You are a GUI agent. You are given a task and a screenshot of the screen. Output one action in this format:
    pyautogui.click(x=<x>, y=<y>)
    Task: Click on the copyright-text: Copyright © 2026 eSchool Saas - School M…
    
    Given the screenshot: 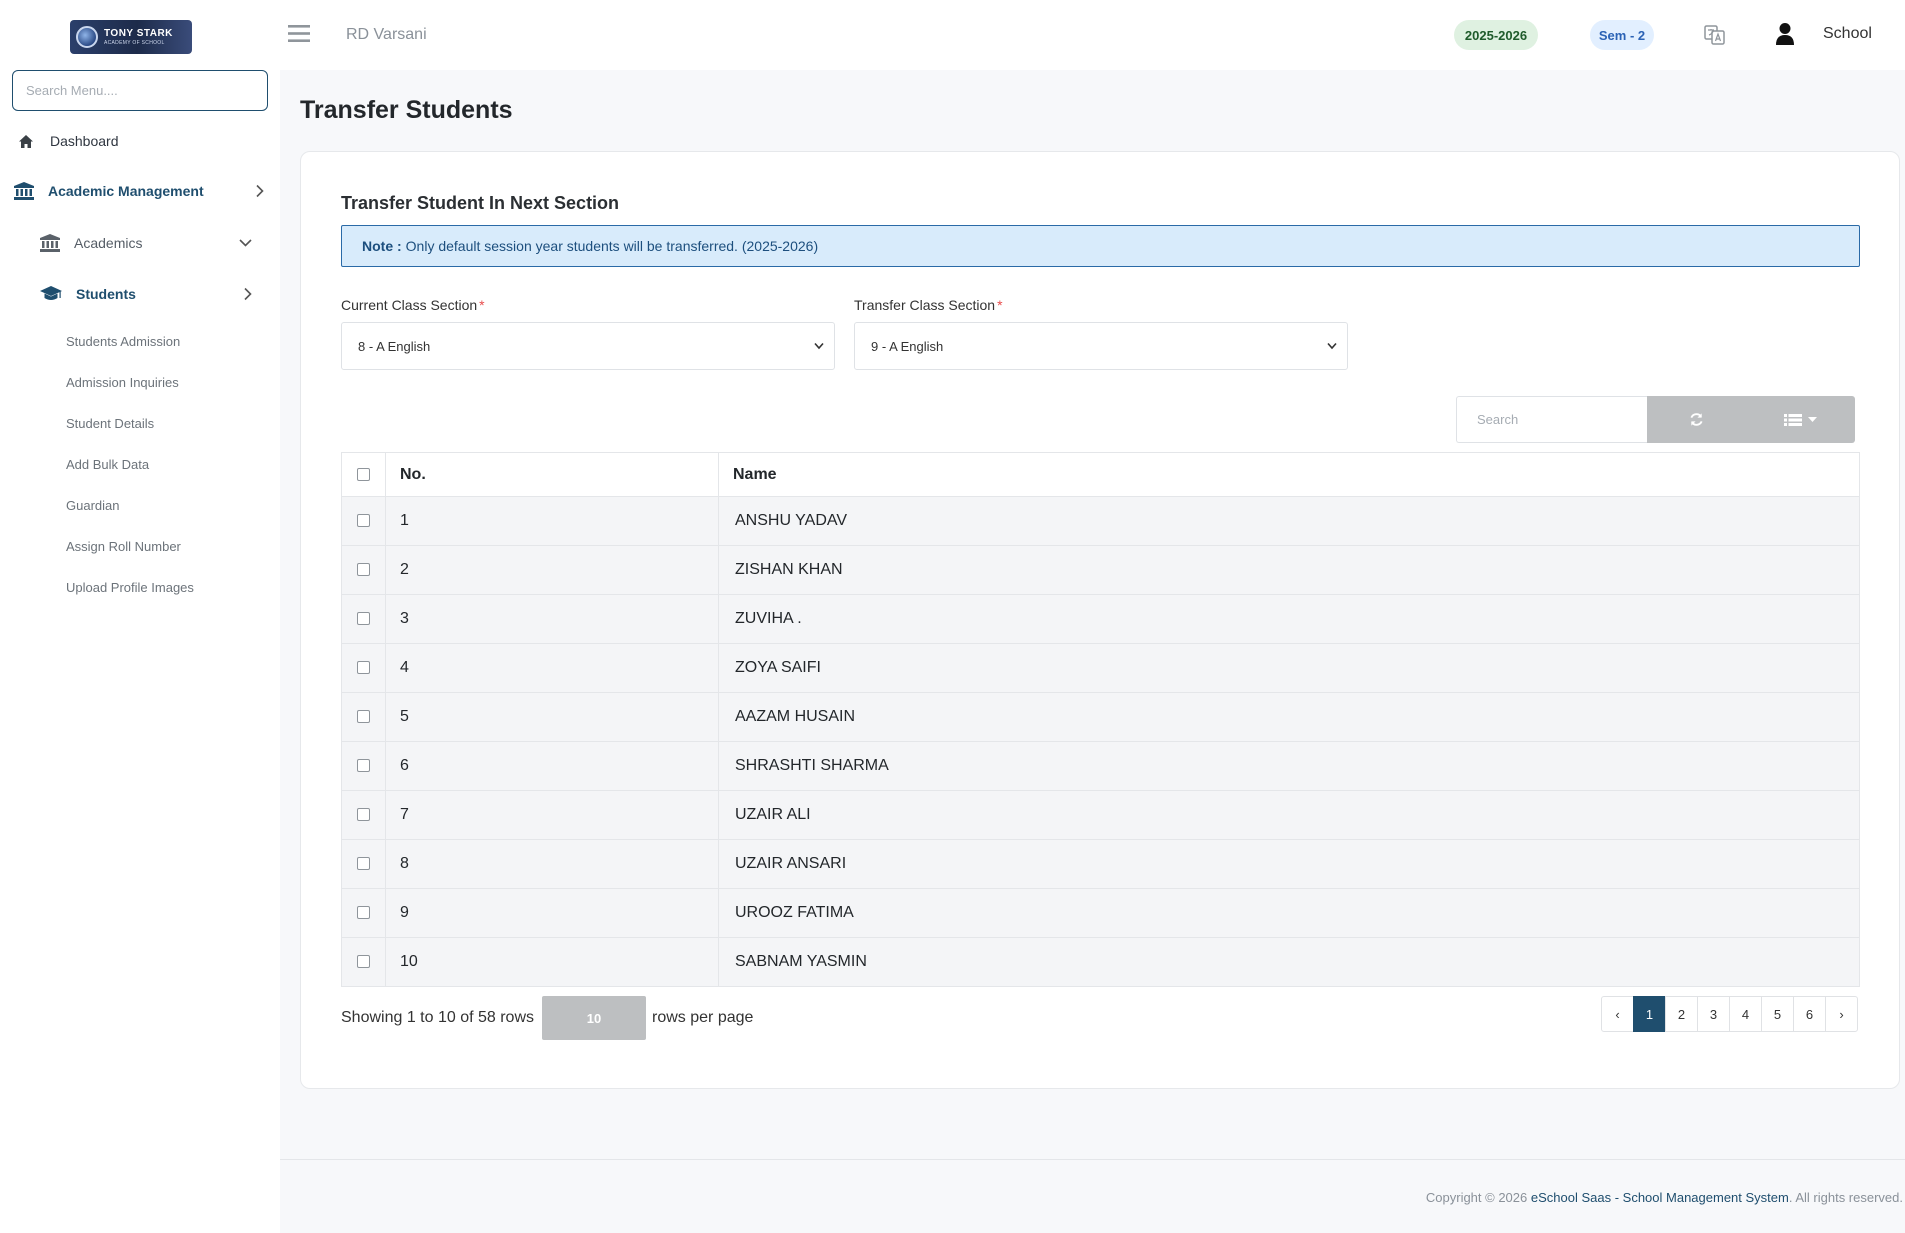 What is the action you would take?
    pyautogui.click(x=1664, y=1197)
    